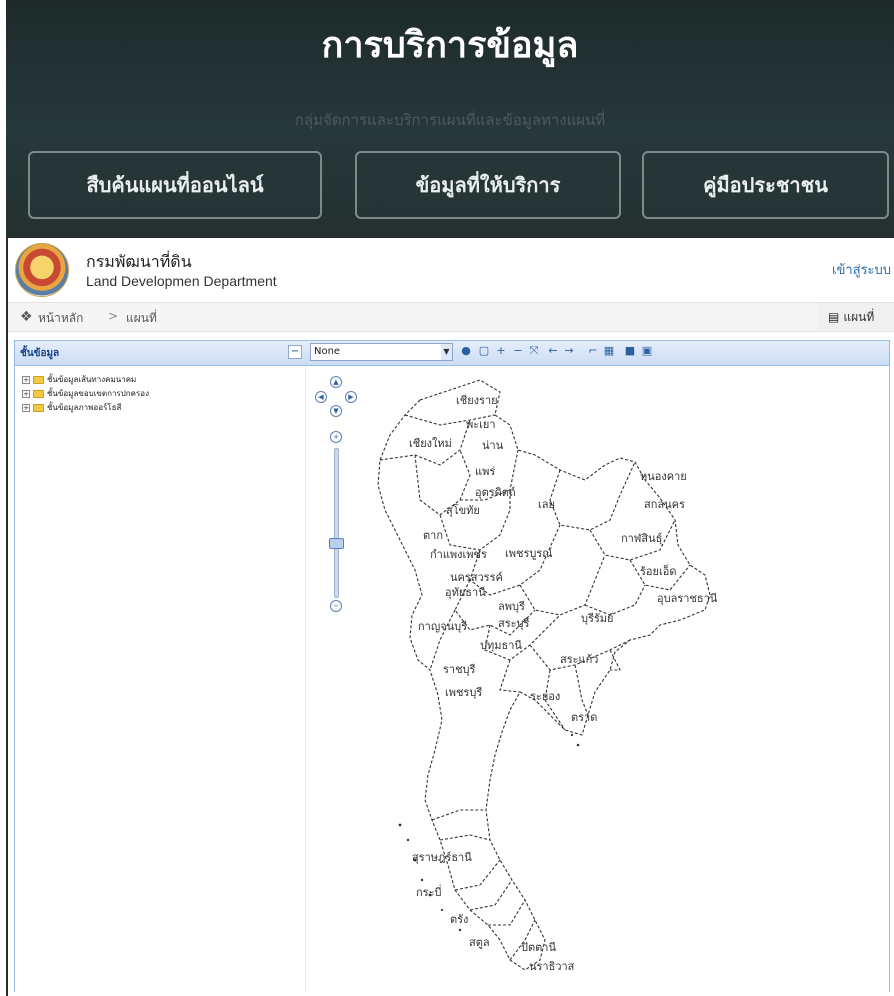  Describe the element at coordinates (514, 623) in the screenshot. I see `province-label: สระบุรี` at that location.